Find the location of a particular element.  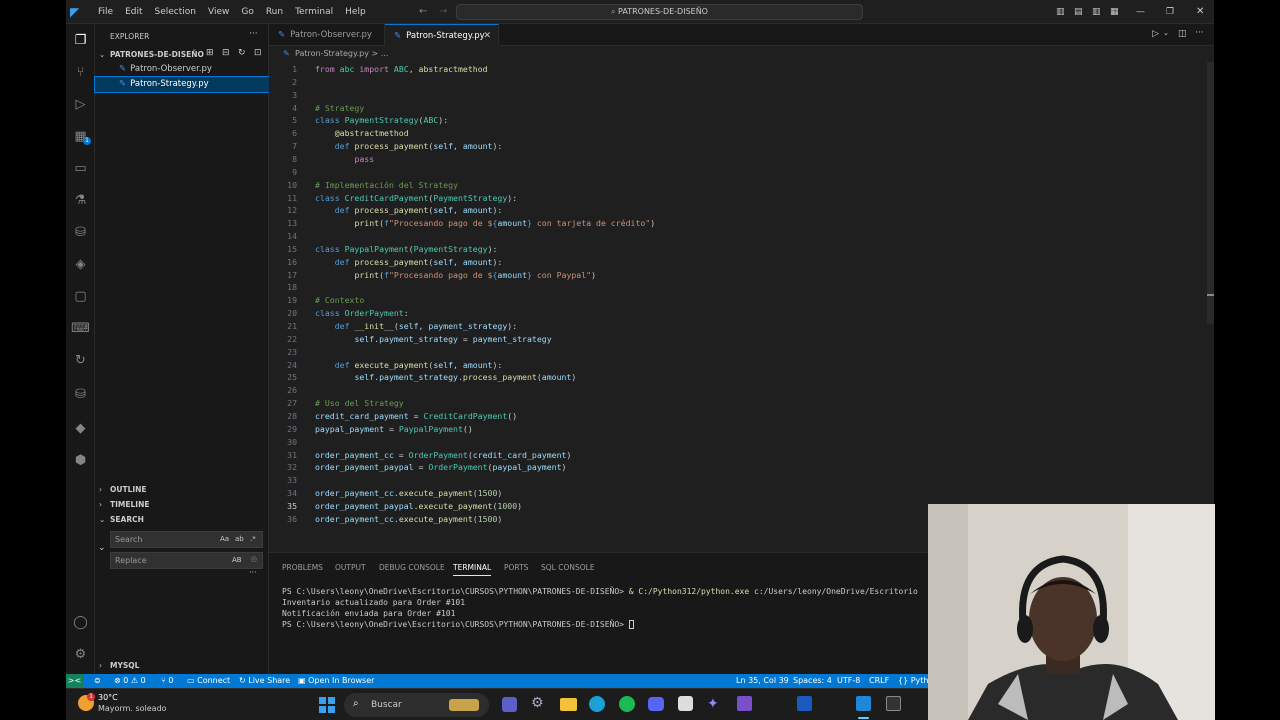

panel-tab-output: OUTPUT is located at coordinates (350, 567).